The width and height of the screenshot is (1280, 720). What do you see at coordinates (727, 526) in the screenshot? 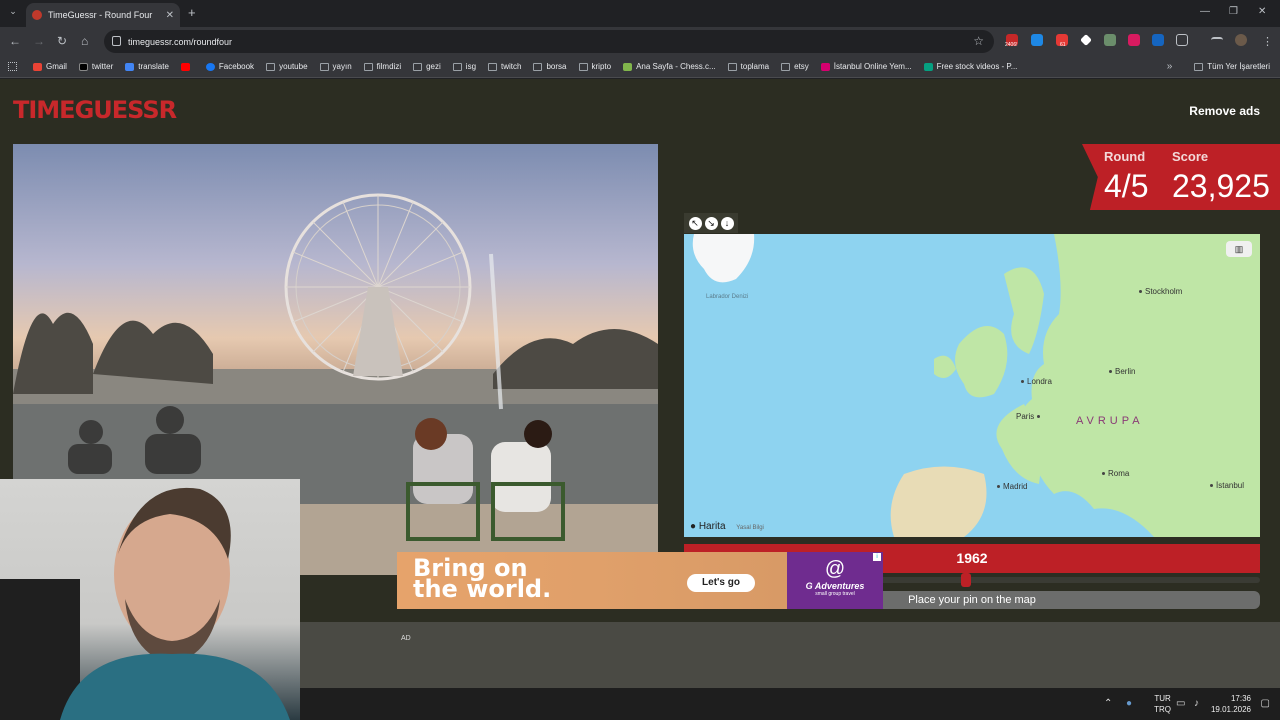
I see `map-attribution: ● Harita Yasal Bilgi` at bounding box center [727, 526].